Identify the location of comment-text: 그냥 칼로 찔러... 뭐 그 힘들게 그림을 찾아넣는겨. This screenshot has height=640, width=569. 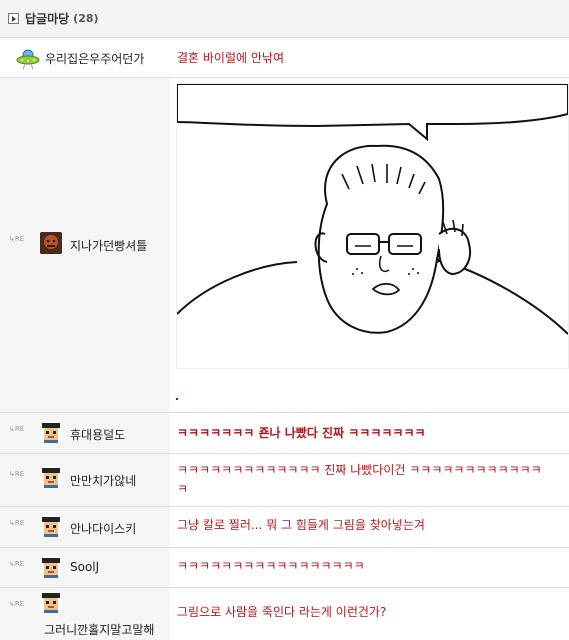
(301, 525).